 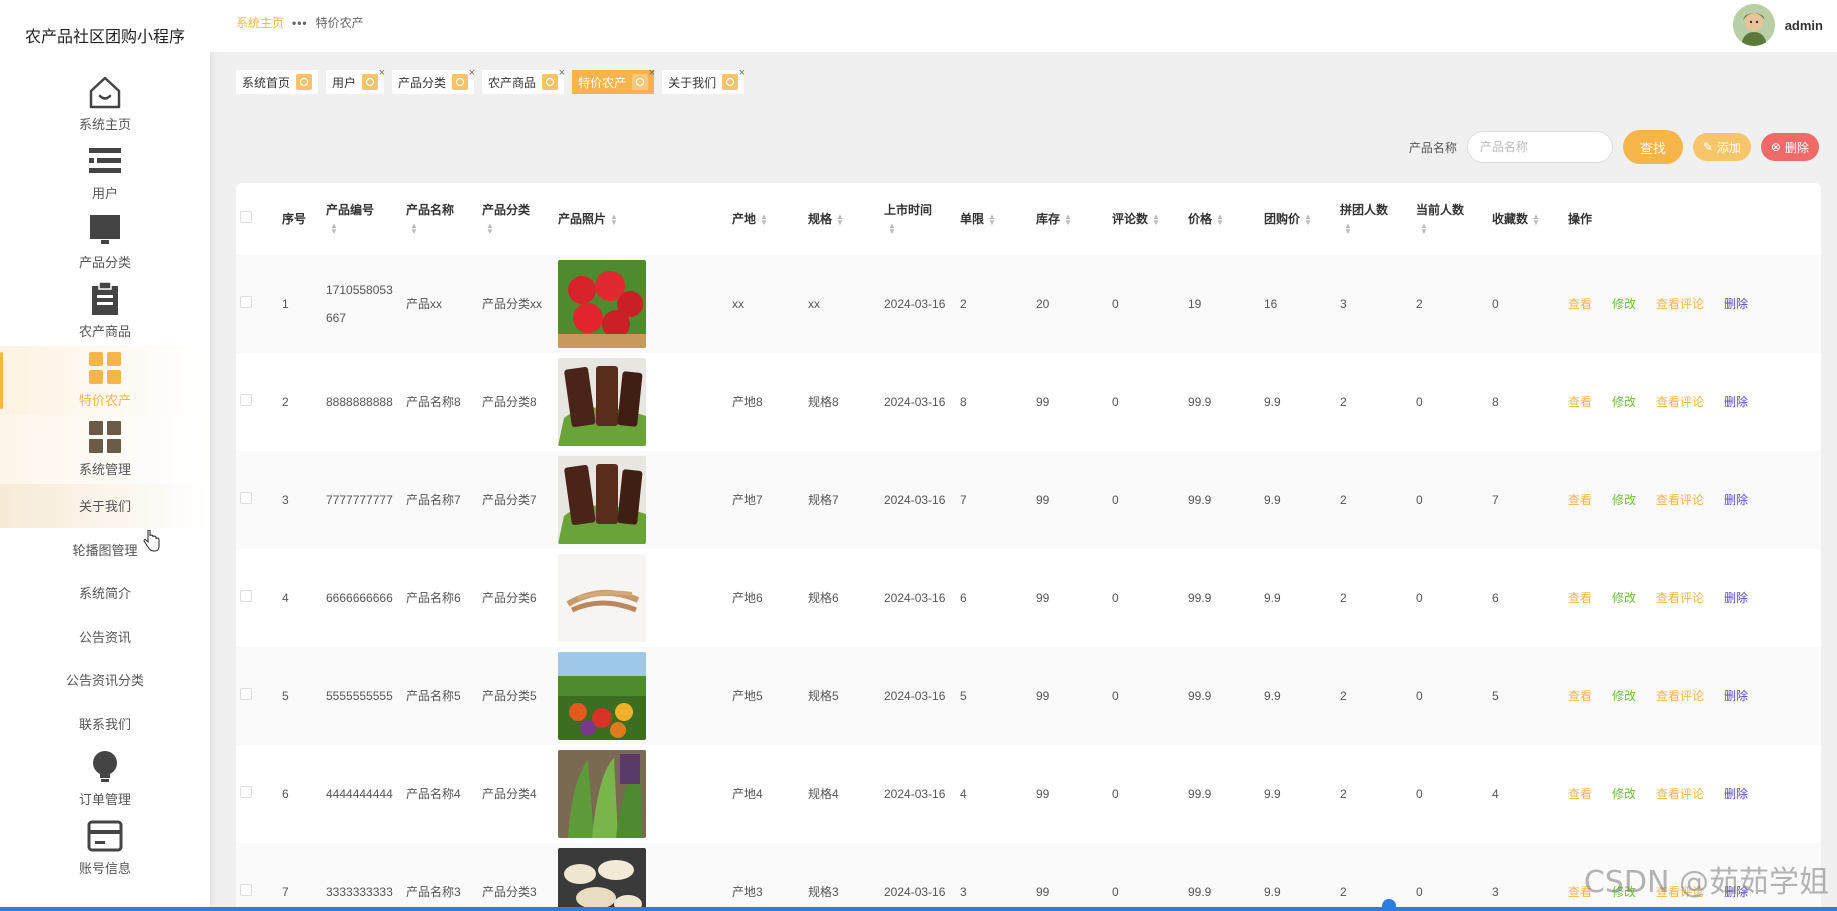 I want to click on tab-home: 系统首页, so click(x=277, y=82).